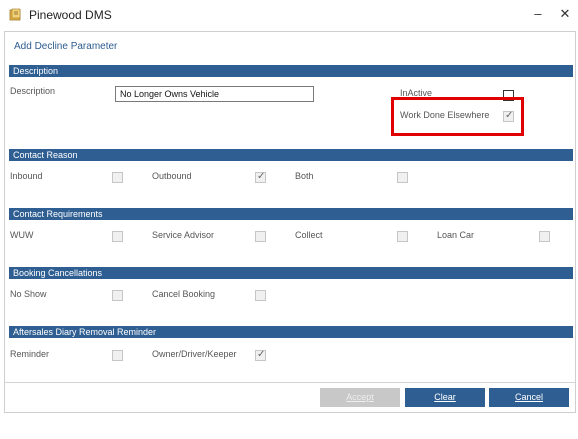 The image size is (578, 439). I want to click on reminder-checkbox, so click(117, 355).